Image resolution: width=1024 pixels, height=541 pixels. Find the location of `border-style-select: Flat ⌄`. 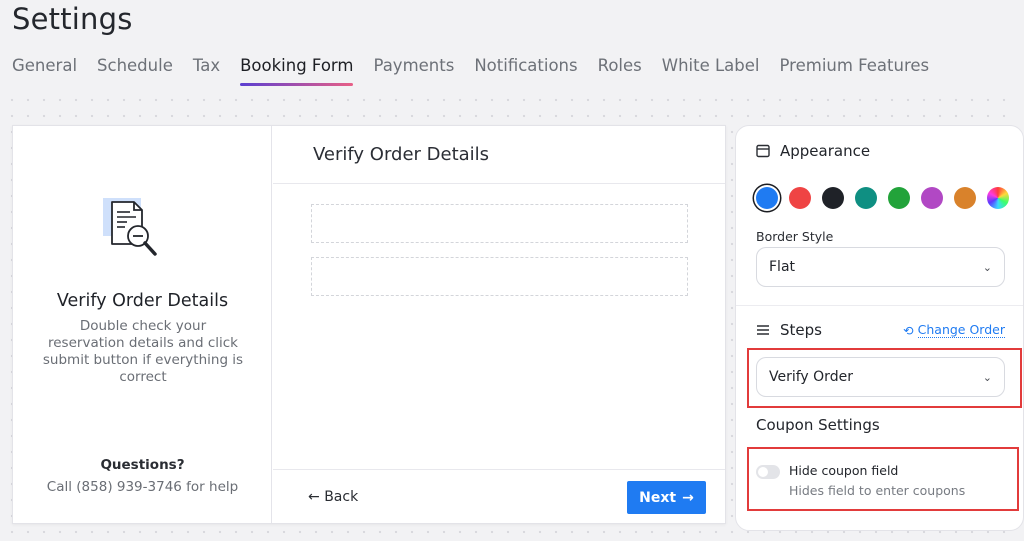

border-style-select: Flat ⌄ is located at coordinates (880, 267).